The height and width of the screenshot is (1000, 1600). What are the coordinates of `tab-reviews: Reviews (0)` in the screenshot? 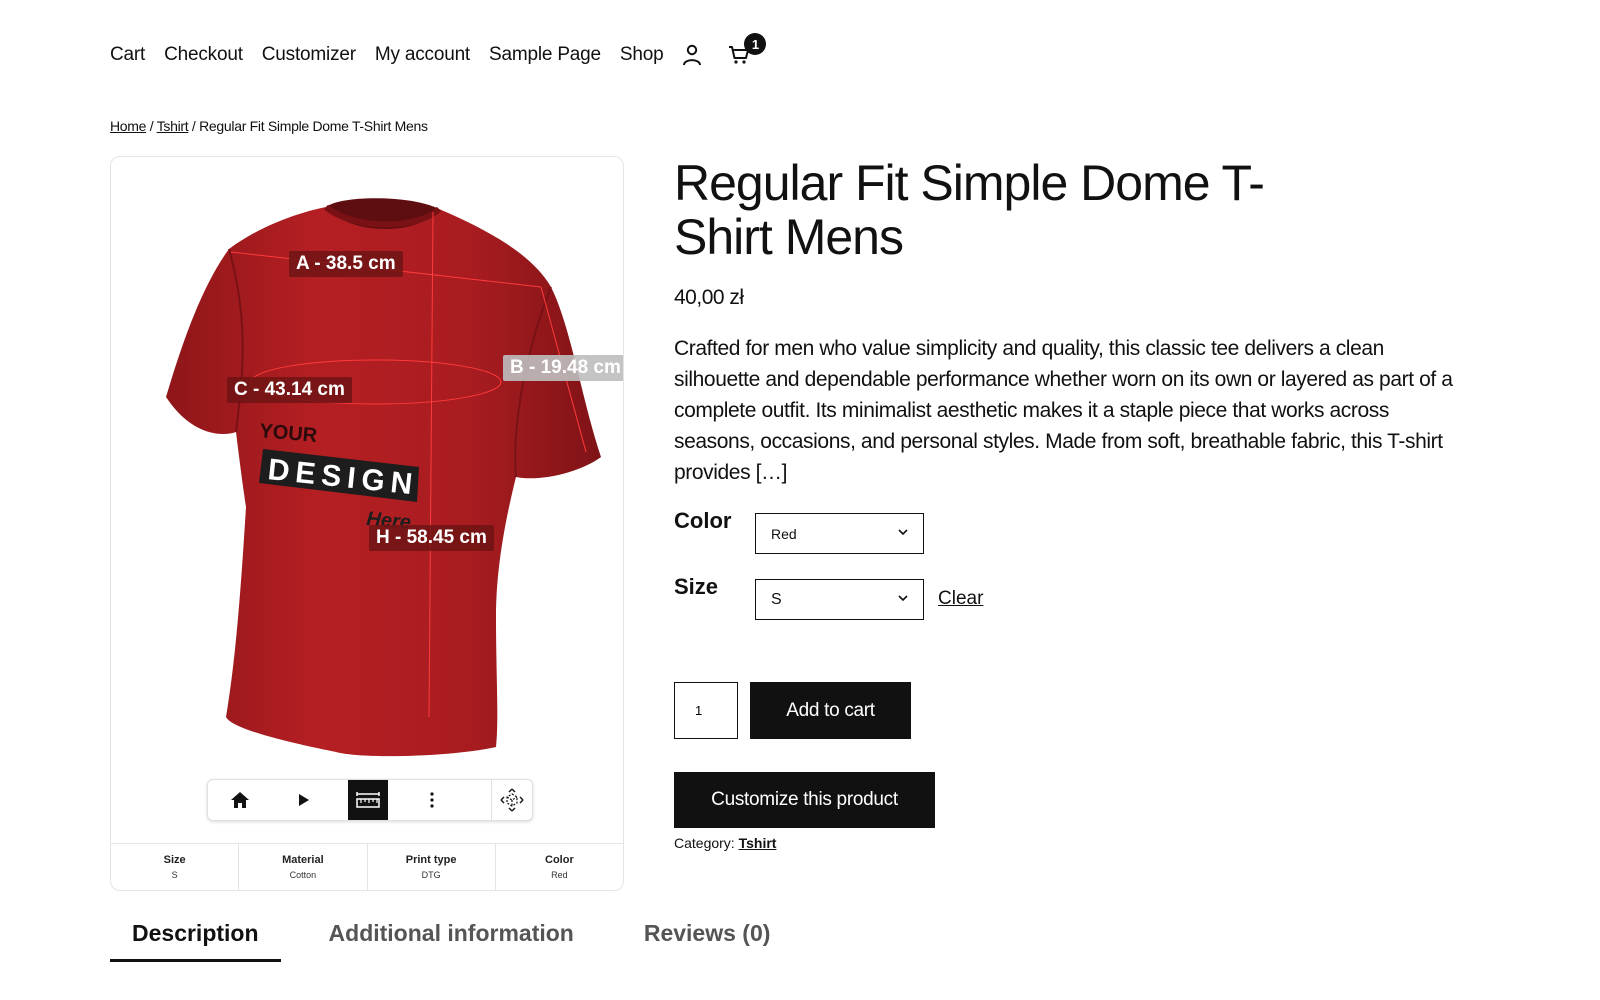 It's located at (707, 938).